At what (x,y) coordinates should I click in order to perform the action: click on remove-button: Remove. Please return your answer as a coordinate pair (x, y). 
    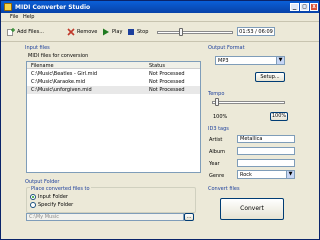
    Looking at the image, I should click on (82, 32).